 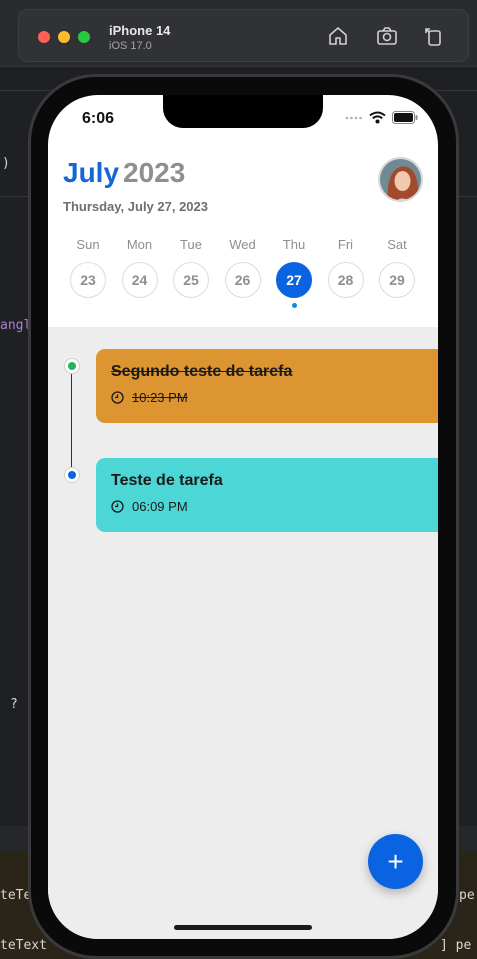 I want to click on day-name-label: Fri, so click(x=345, y=244).